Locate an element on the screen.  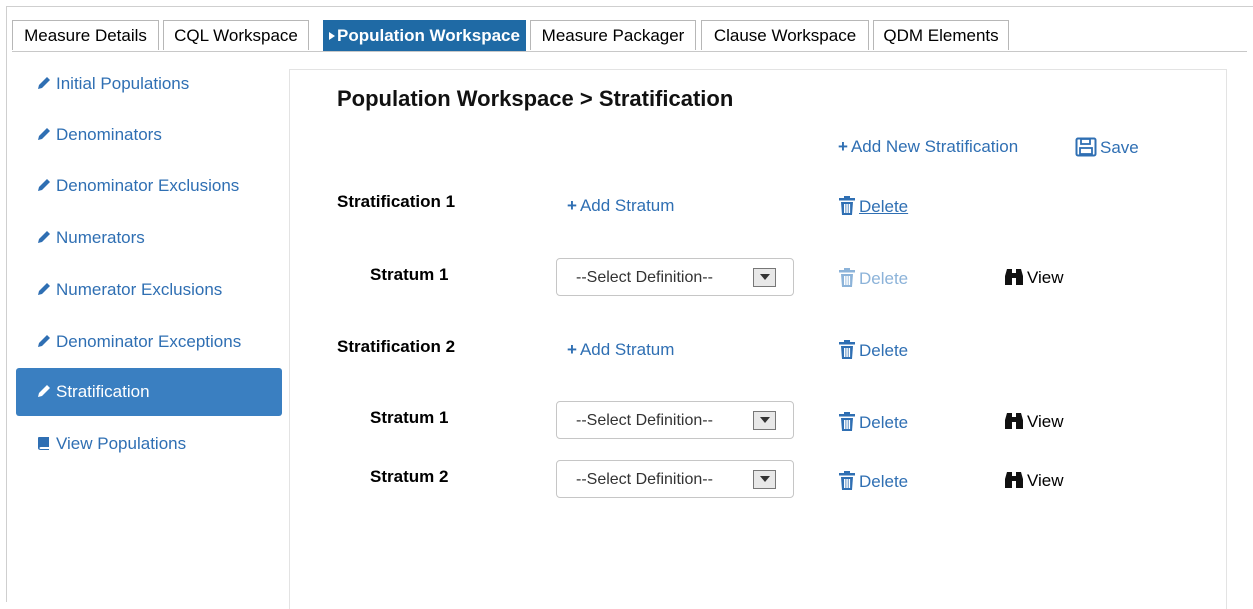
sidebar-item-view-populations: View Populations is located at coordinates (149, 444).